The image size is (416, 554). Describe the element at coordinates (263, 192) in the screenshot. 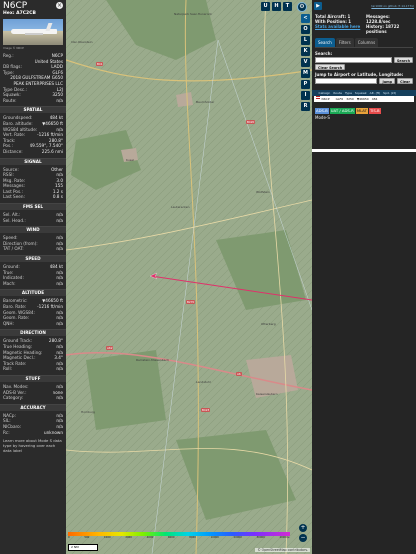

I see `map-label: Wolfstein` at that location.